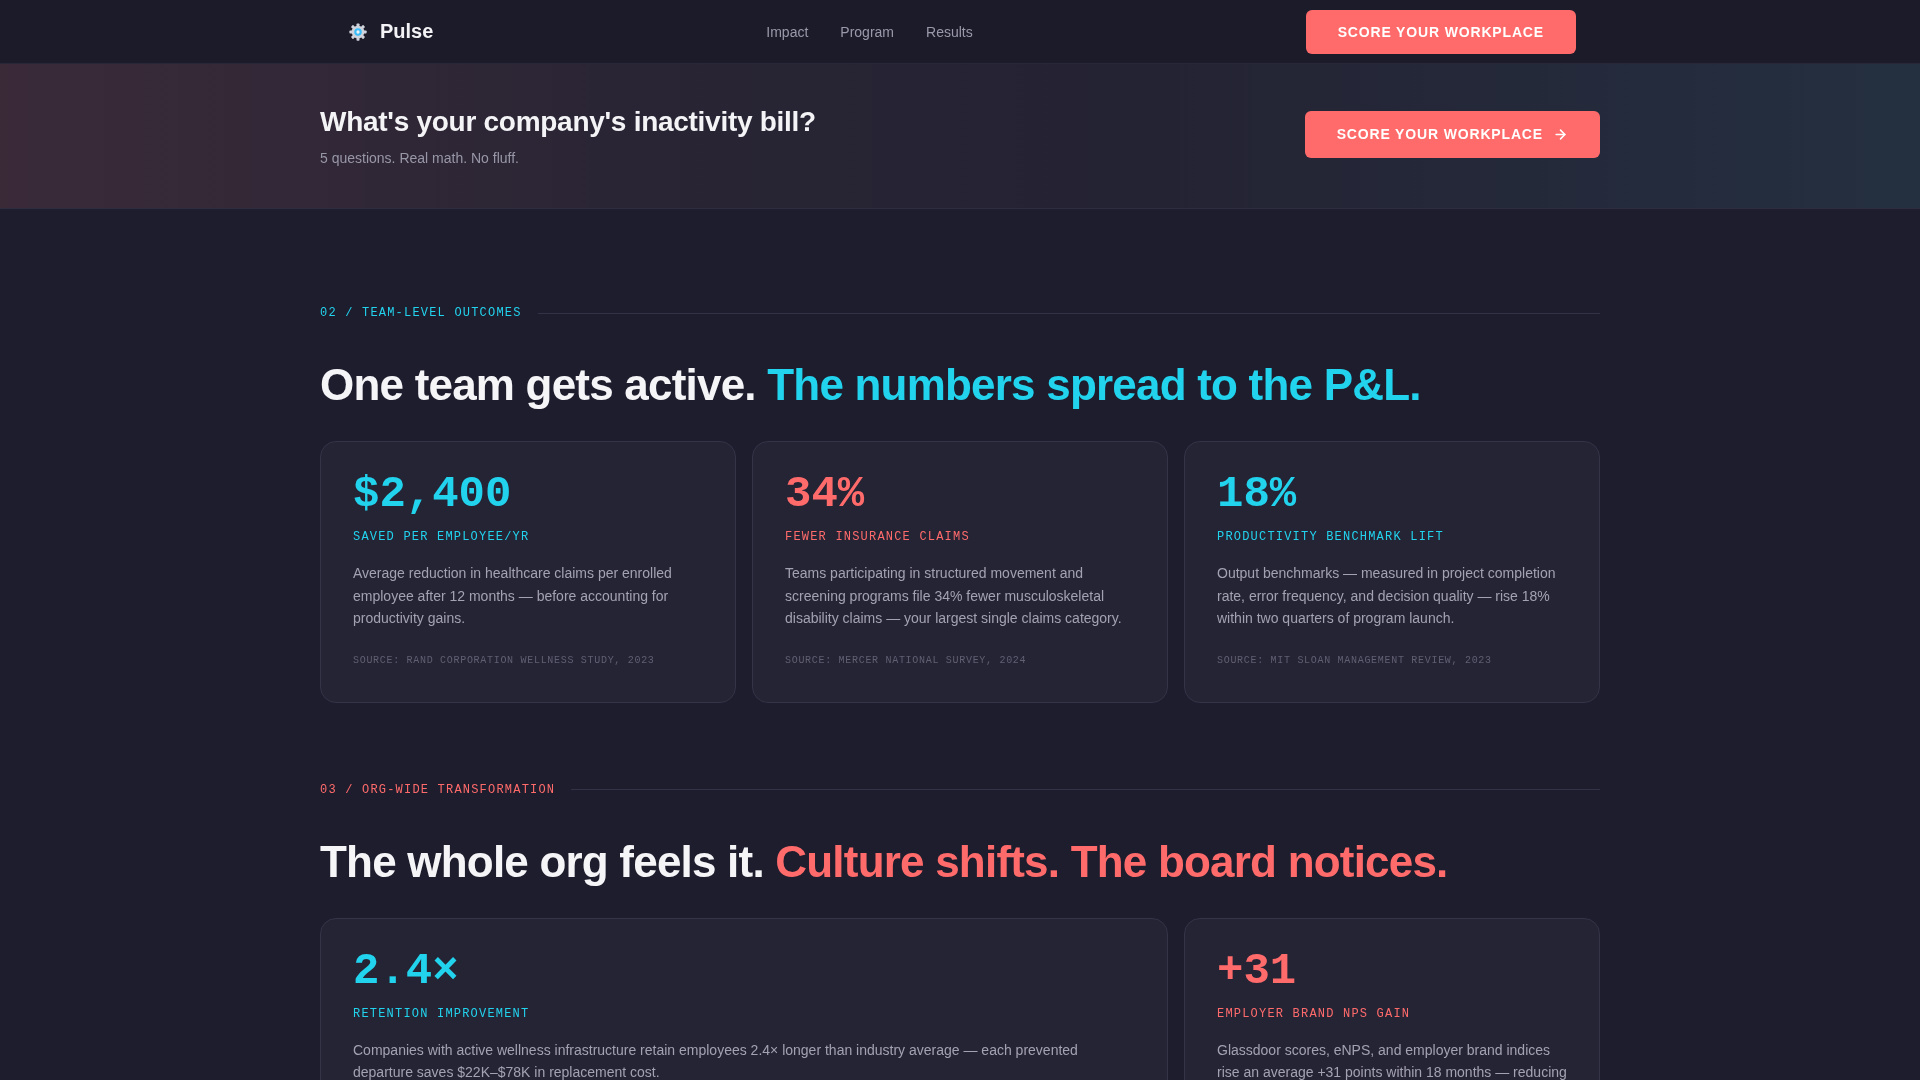  I want to click on stat-label: FEWER INSURANCE CLAIMS, so click(877, 537).